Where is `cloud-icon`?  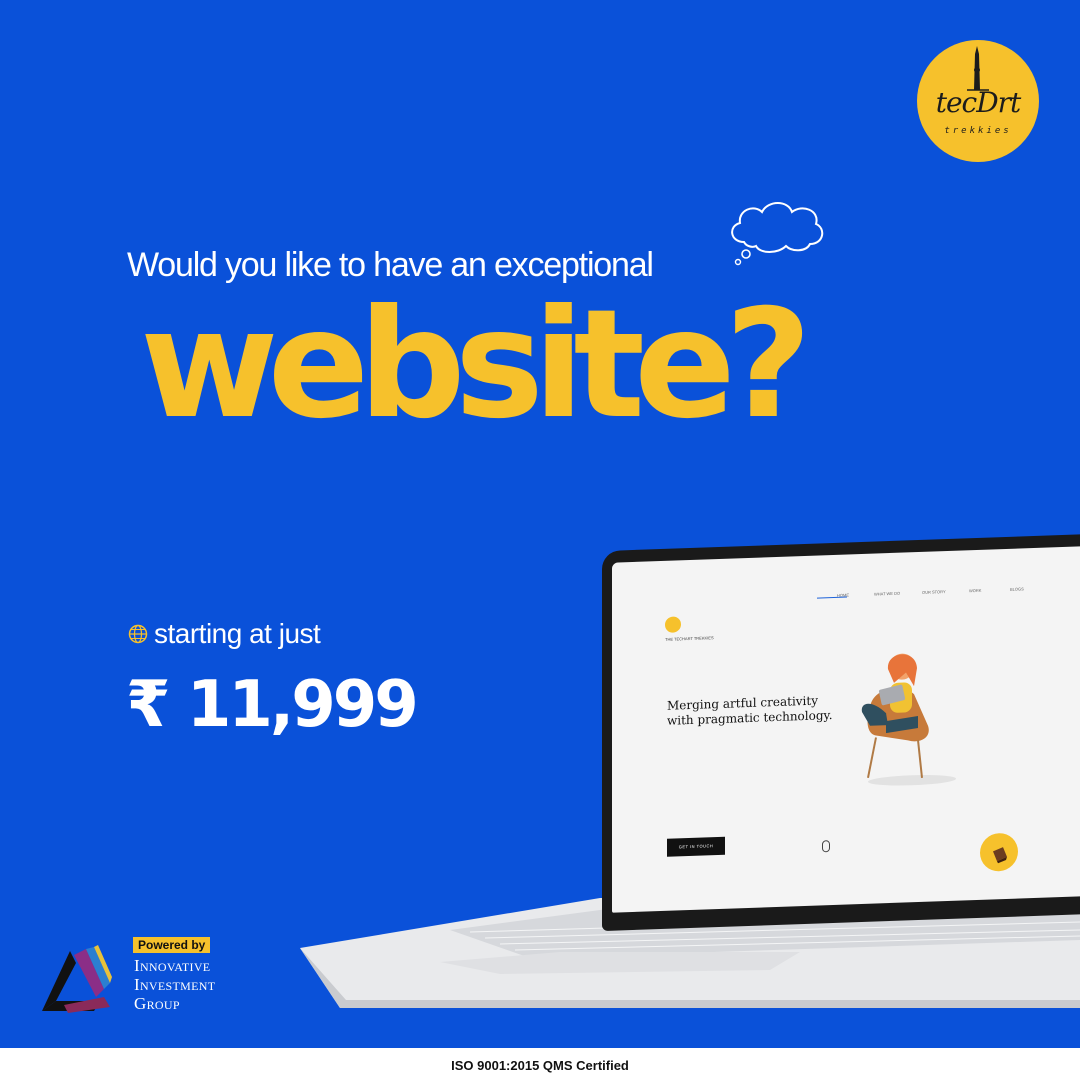
cloud-icon is located at coordinates (777, 234).